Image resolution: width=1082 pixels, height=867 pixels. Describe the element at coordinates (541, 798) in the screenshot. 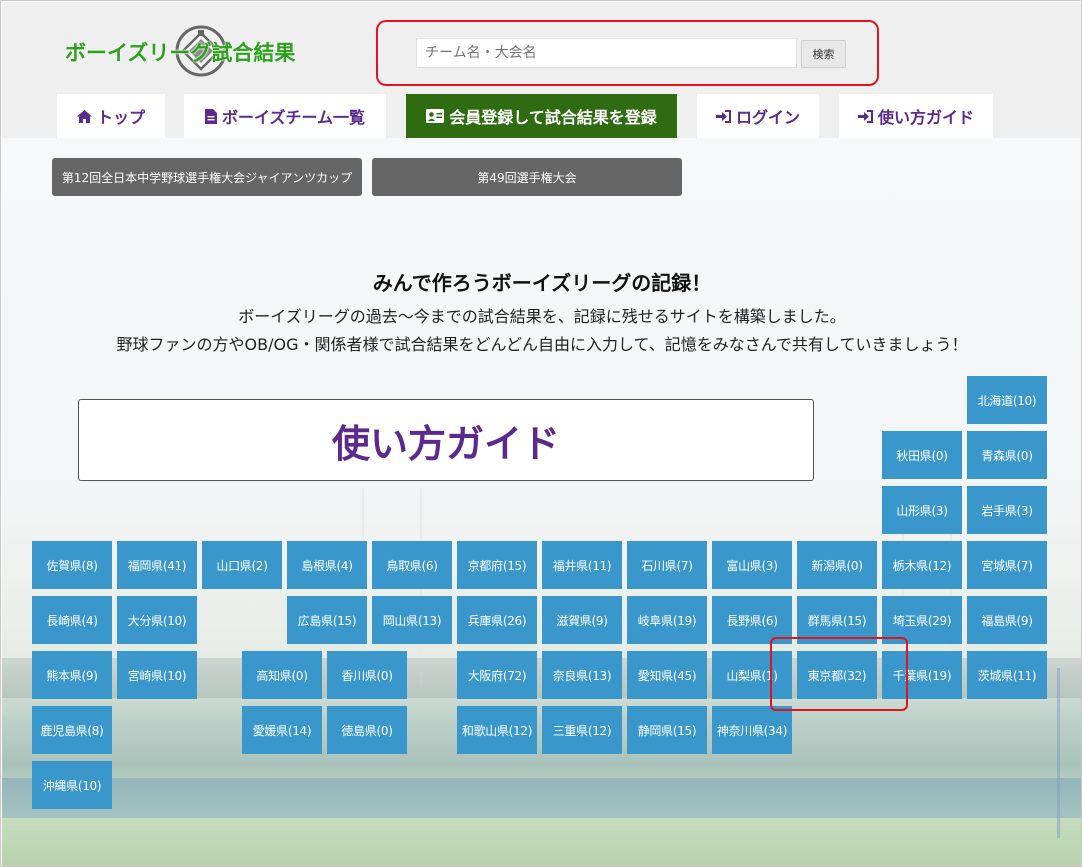

I see `outfield-wall` at that location.